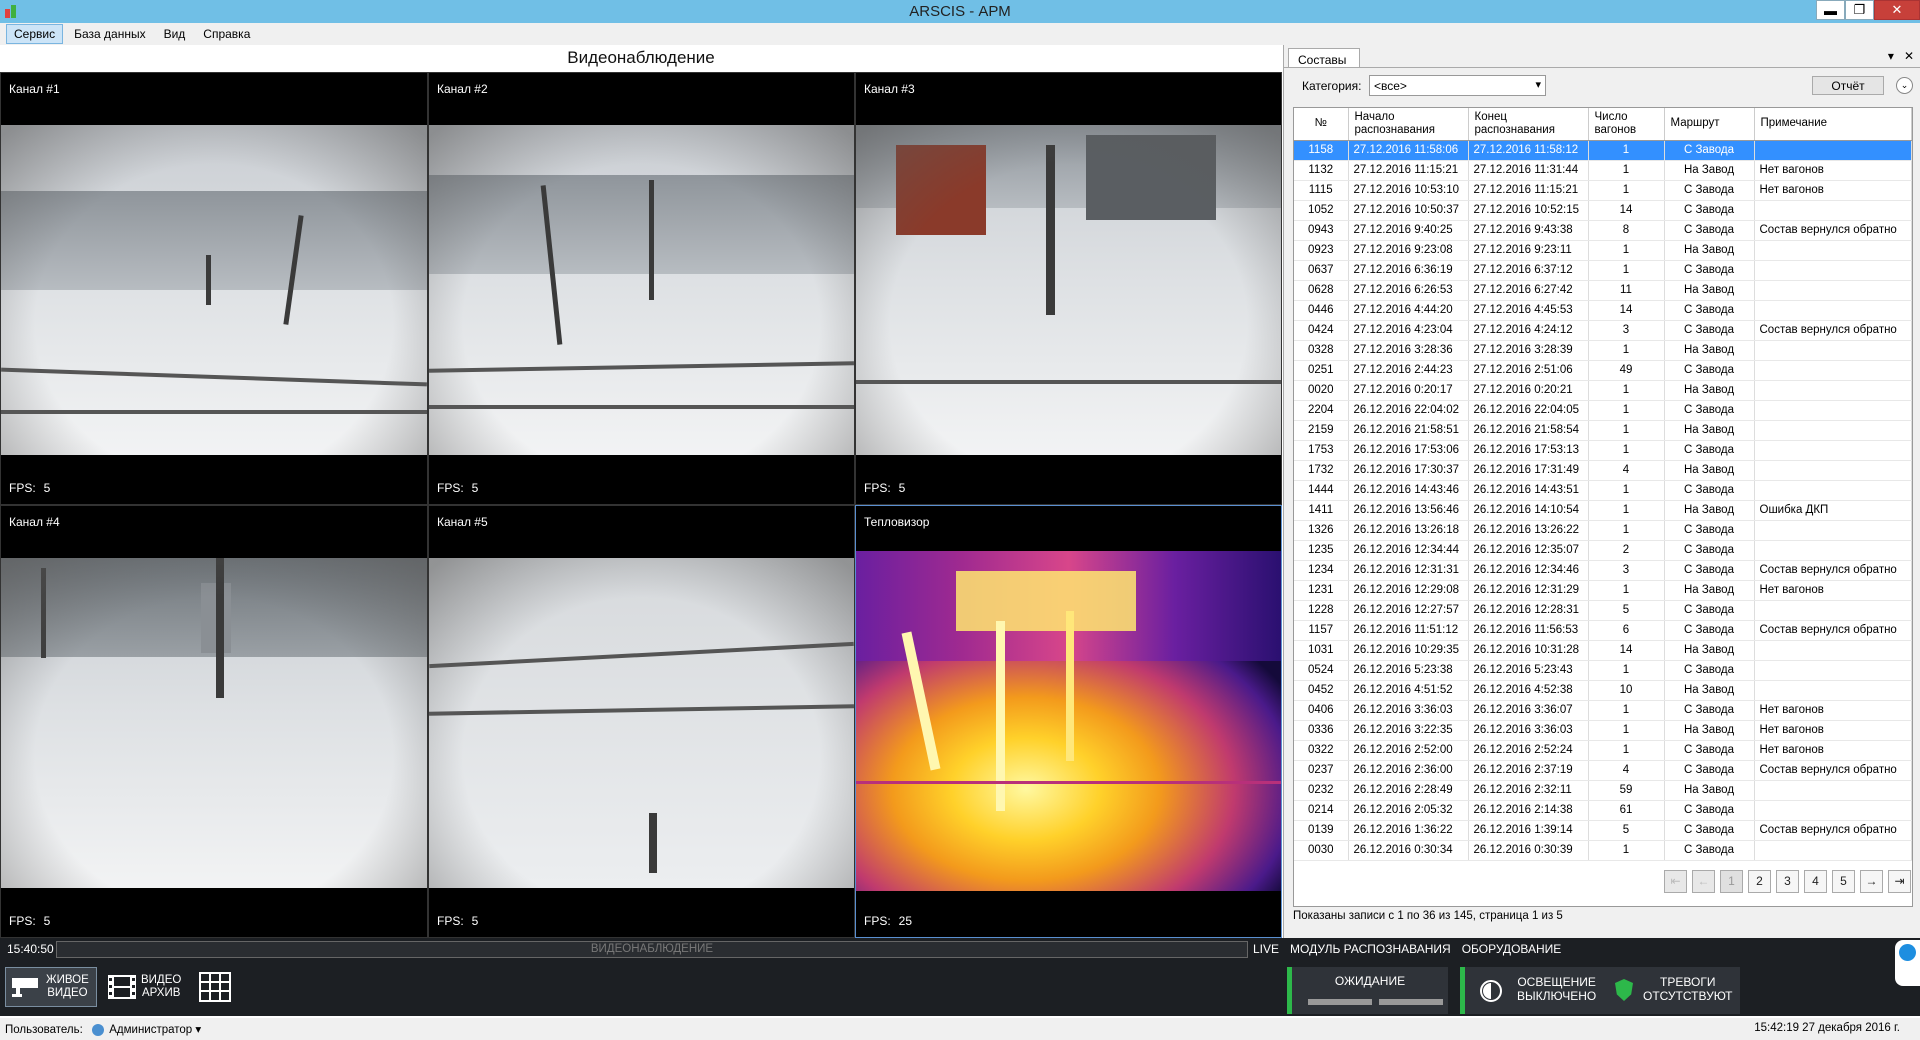 The image size is (1920, 1040). I want to click on video-cell-2: Канал #2 FPS: 5, so click(641, 288).